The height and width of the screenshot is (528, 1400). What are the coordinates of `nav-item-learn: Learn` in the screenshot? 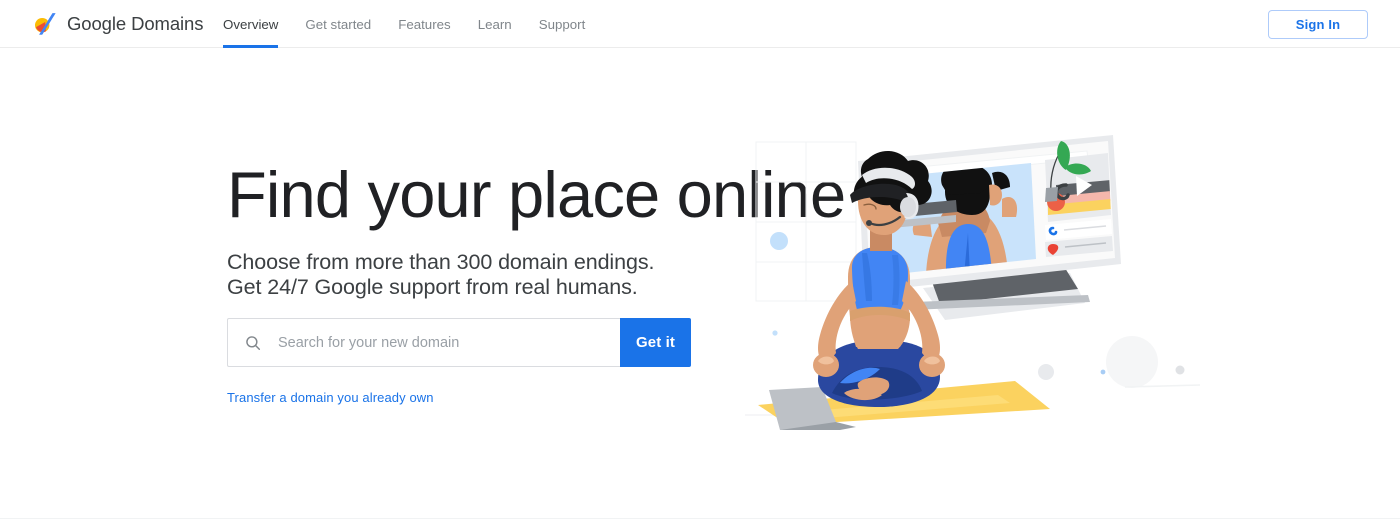 It's located at (495, 24).